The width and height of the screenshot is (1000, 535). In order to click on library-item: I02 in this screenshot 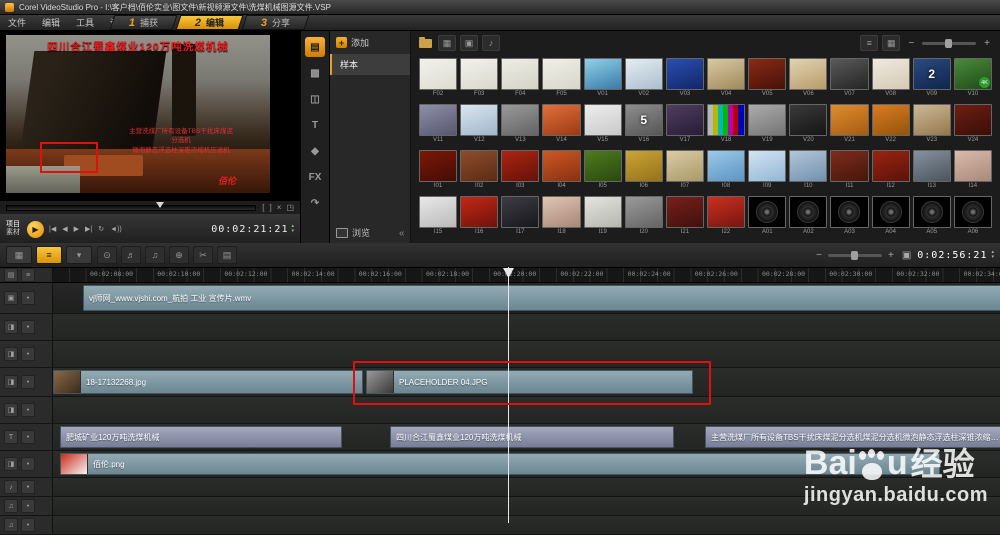, I will do `click(479, 170)`.